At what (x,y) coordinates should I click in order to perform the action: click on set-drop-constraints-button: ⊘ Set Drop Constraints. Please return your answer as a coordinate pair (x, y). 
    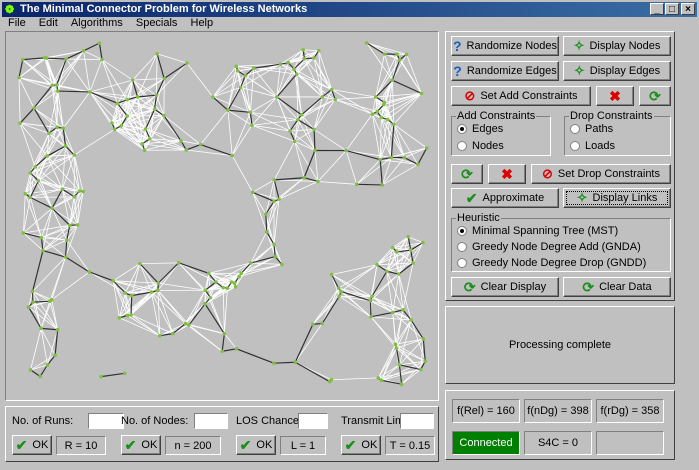
    Looking at the image, I should click on (601, 174).